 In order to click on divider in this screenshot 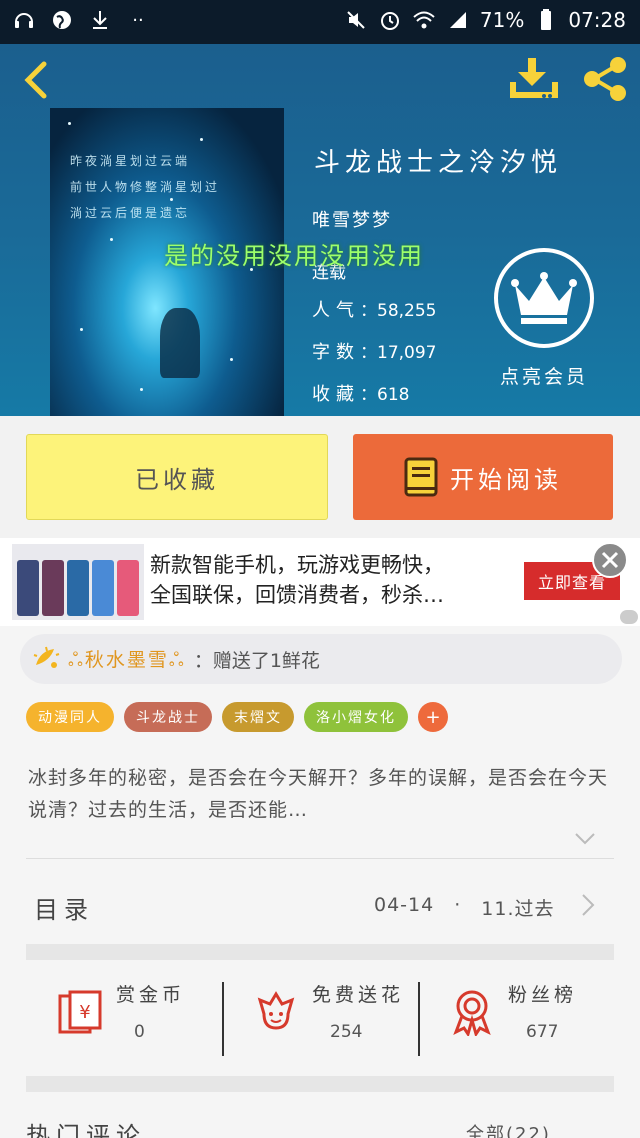, I will do `click(320, 858)`.